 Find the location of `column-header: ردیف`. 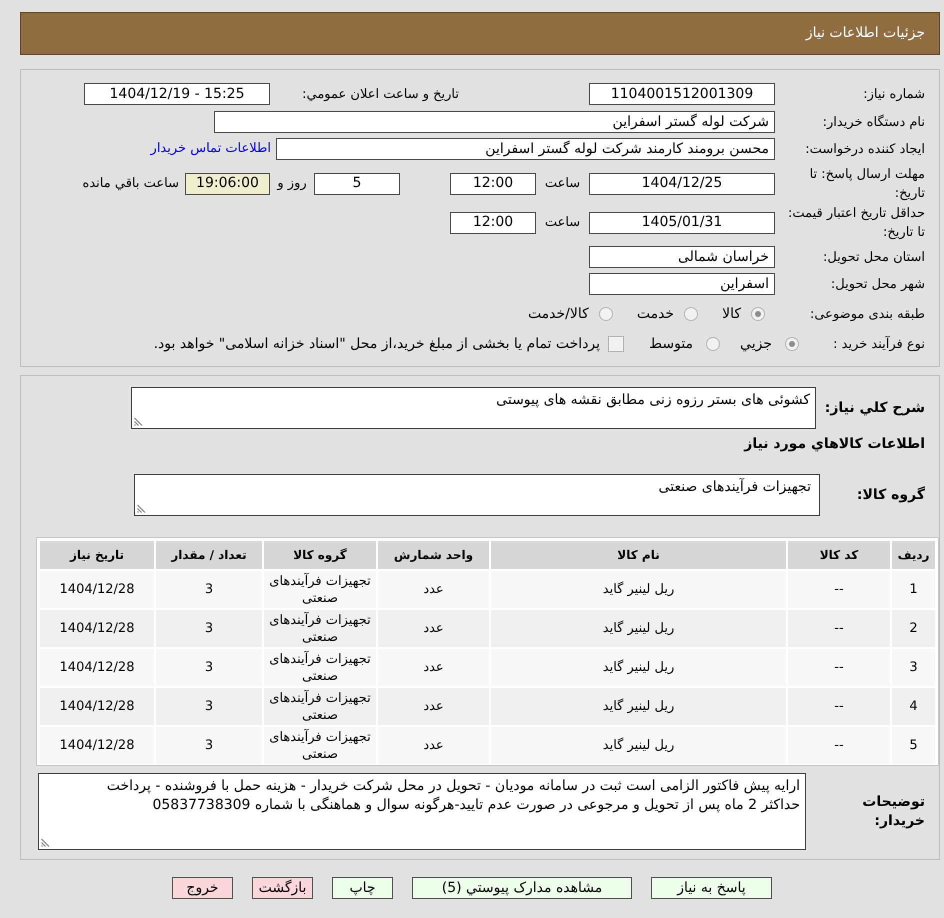

column-header: ردیف is located at coordinates (913, 555).